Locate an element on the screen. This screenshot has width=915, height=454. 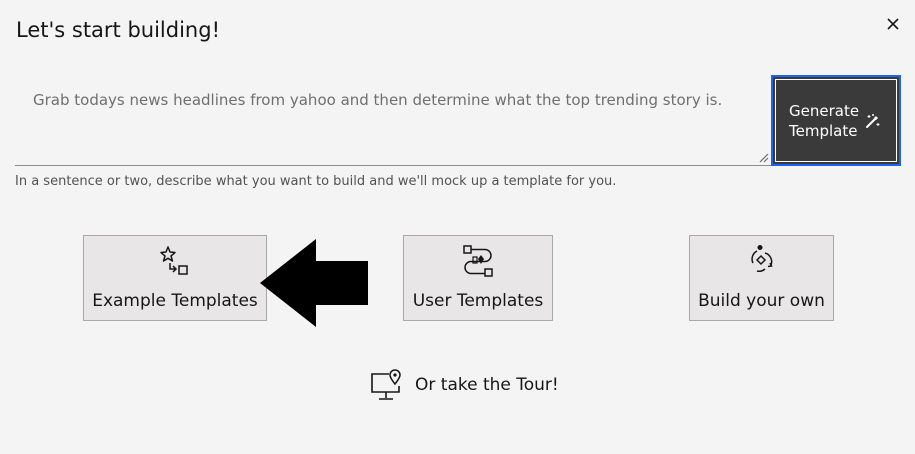
generate-template-button: Generate Template is located at coordinates (836, 120).